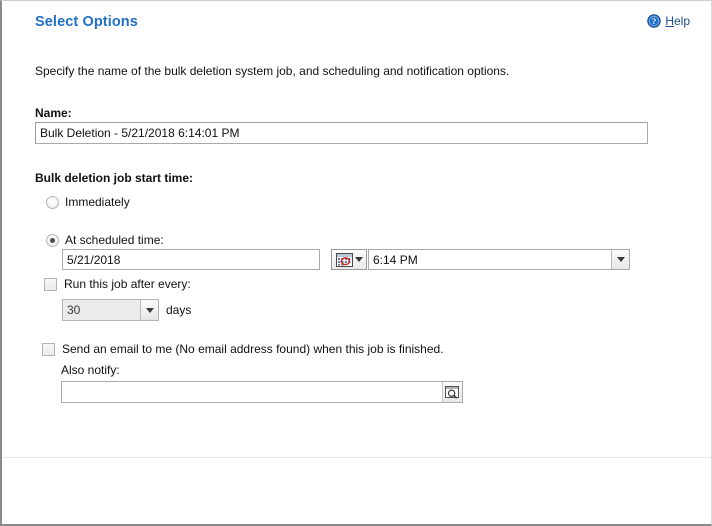  Describe the element at coordinates (86, 22) in the screenshot. I see `page-title: Select Options` at that location.